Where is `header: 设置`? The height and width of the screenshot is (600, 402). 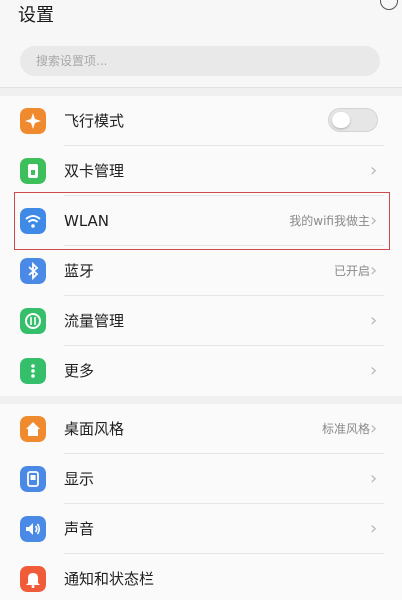
header: 设置 is located at coordinates (201, 18).